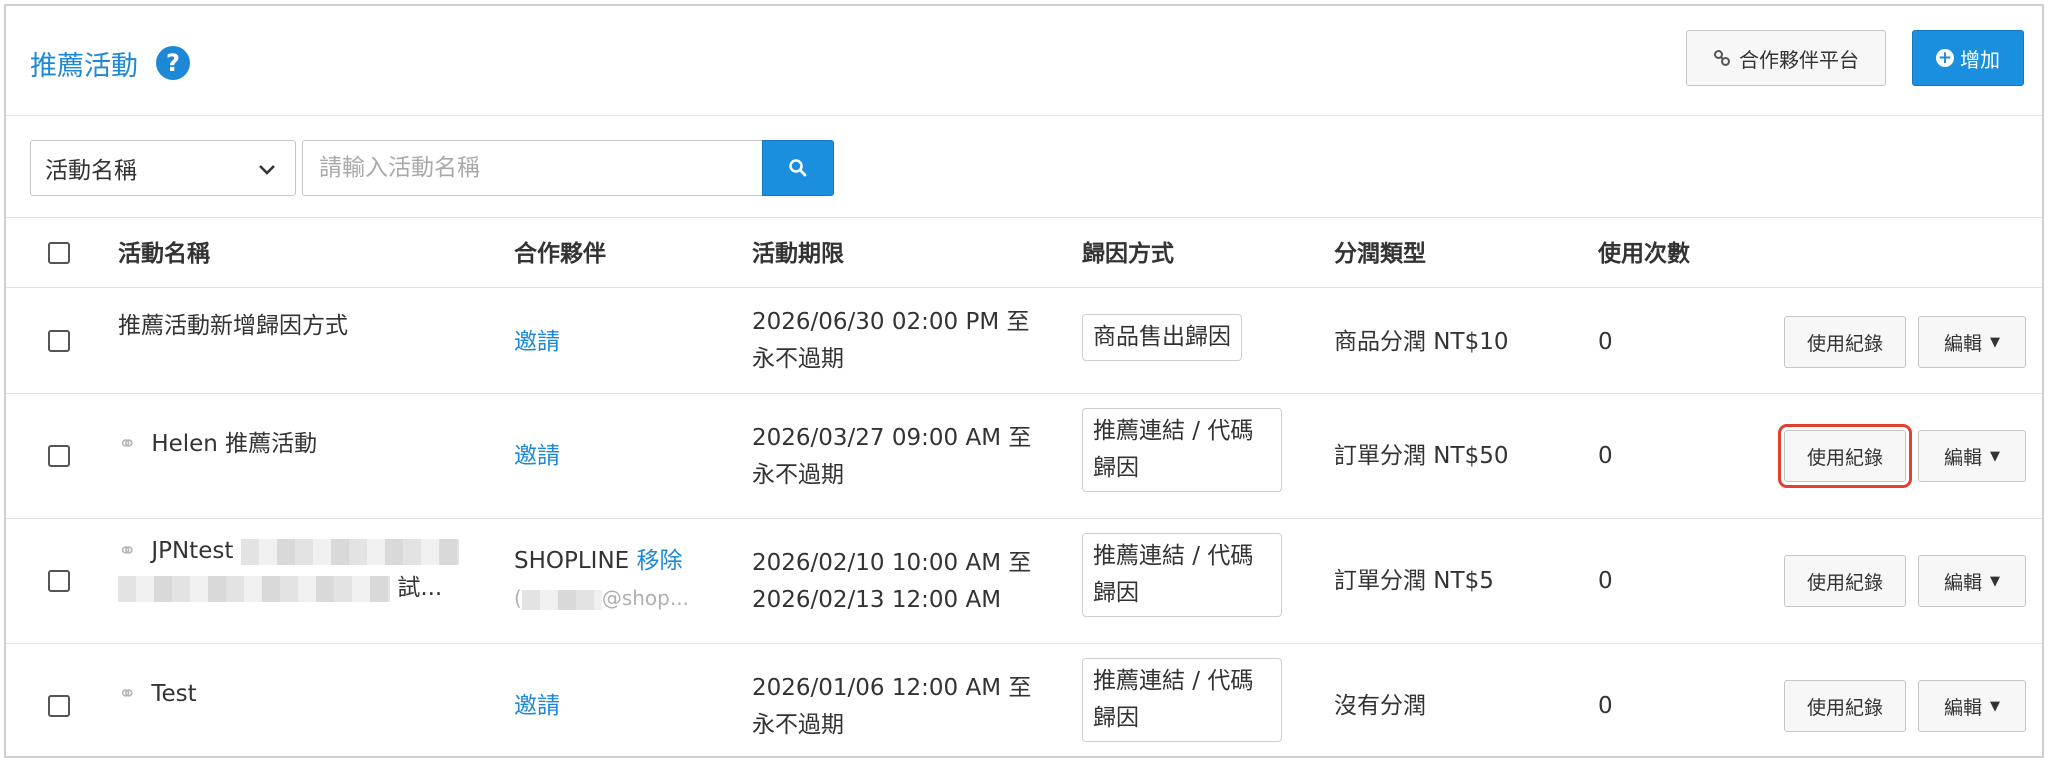 The height and width of the screenshot is (762, 2048). I want to click on page-header: 推薦活動 ? 合作夥伴平台 + 增加, so click(1024, 61).